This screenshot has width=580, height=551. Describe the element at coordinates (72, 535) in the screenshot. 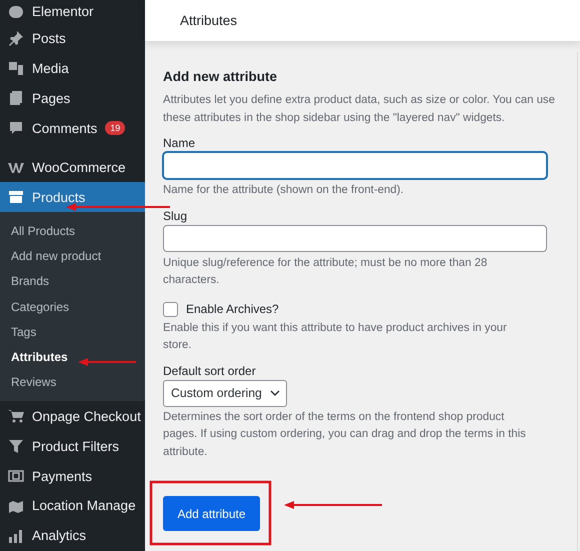

I see `sidebar-item: Analytics` at that location.